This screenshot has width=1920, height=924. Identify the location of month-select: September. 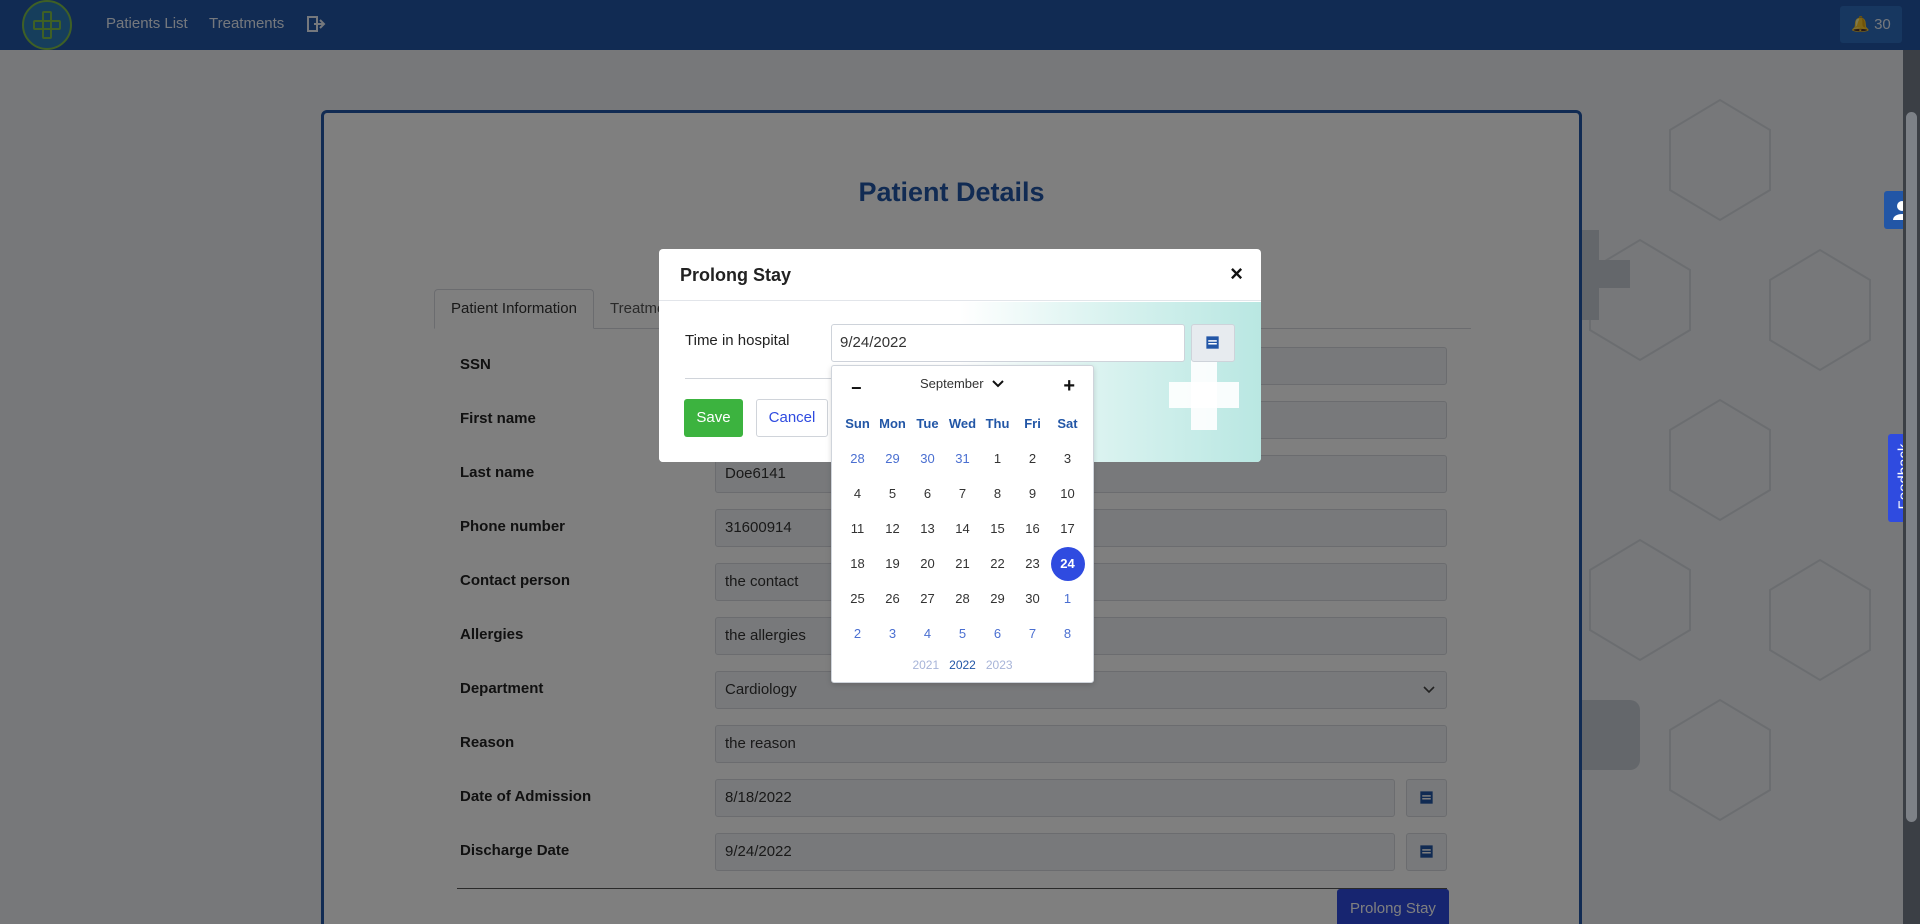
(952, 383).